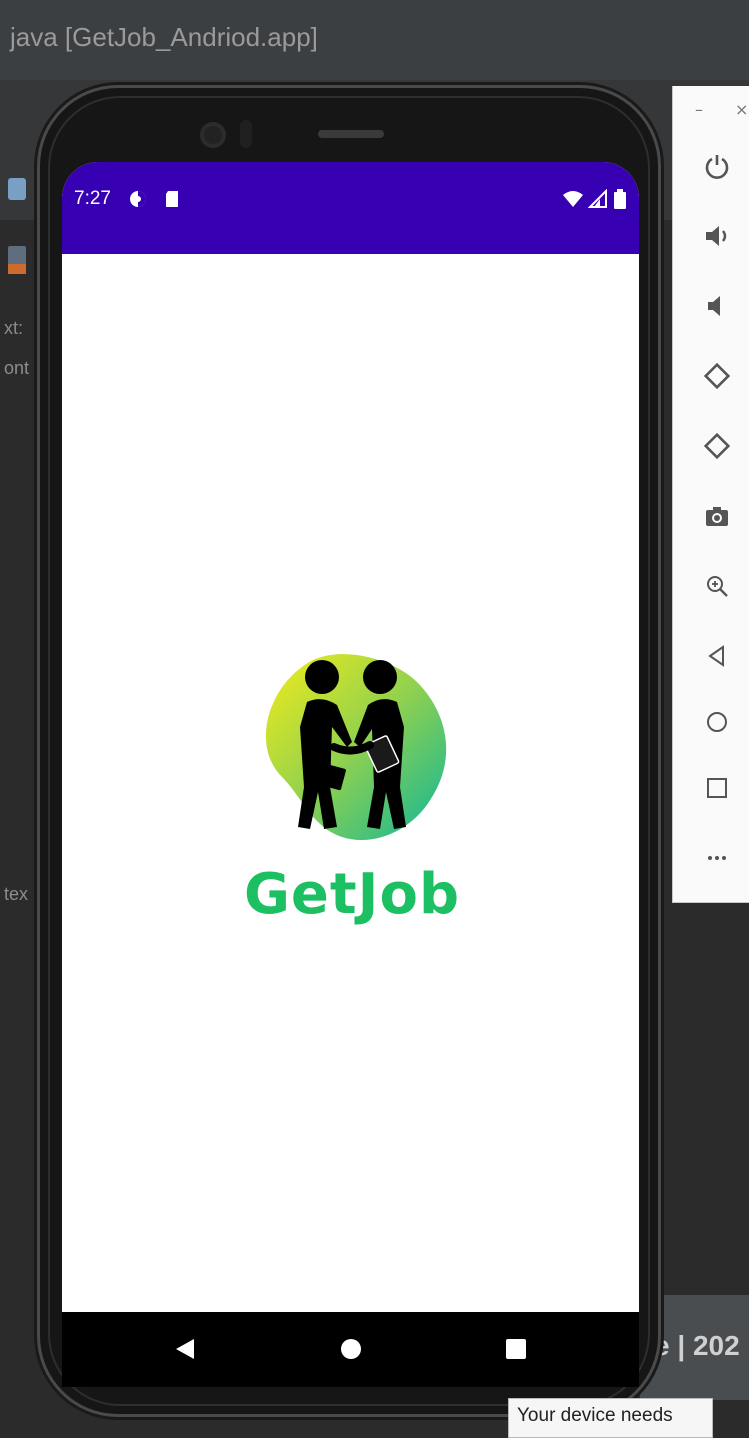 The height and width of the screenshot is (1438, 749). What do you see at coordinates (699, 109) in the screenshot?
I see `minimize-icon: –` at bounding box center [699, 109].